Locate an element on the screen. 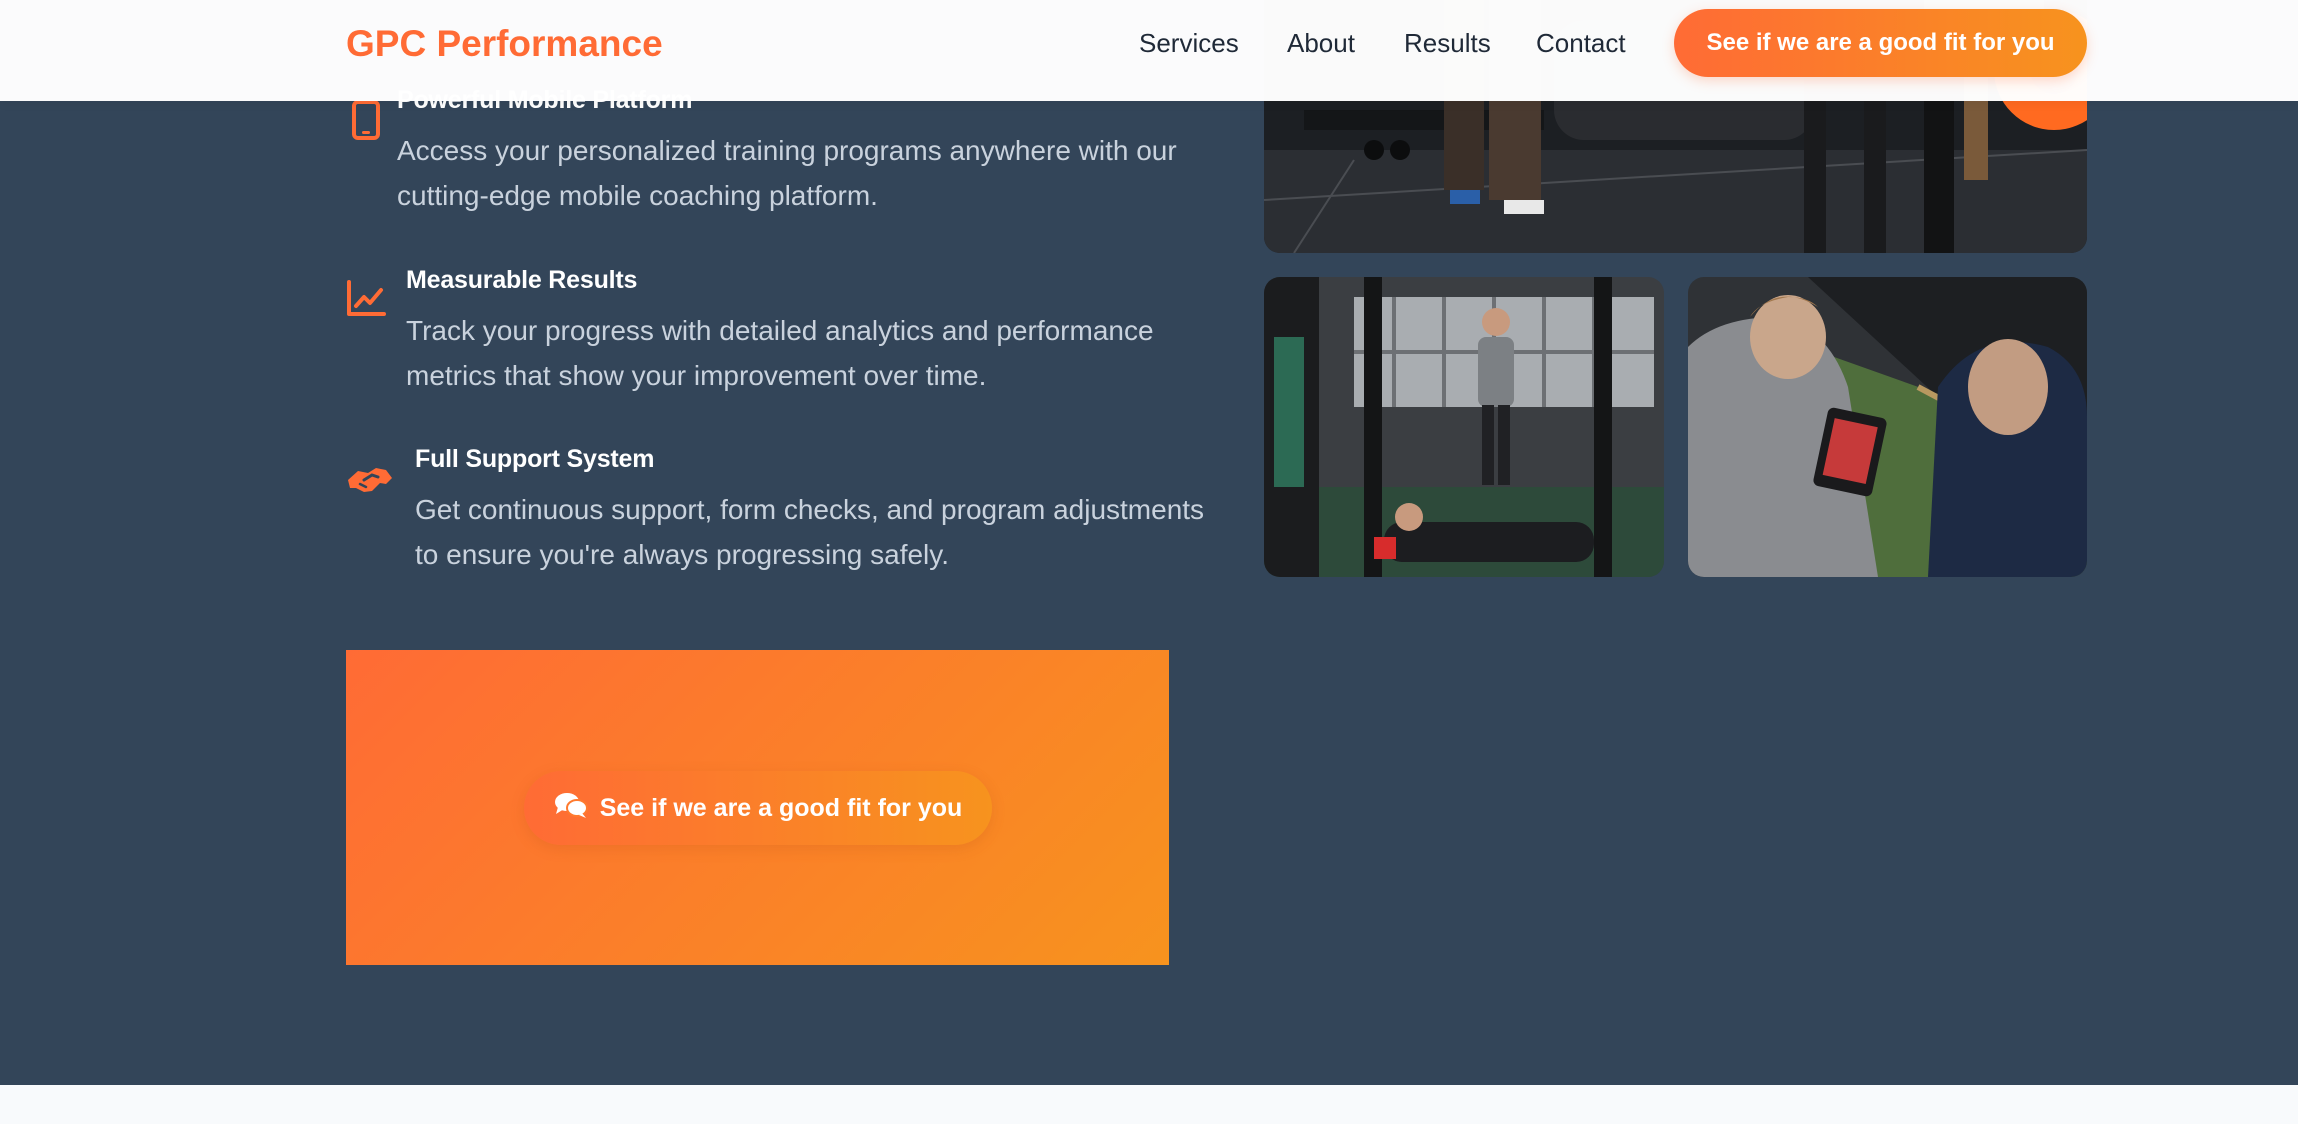 The height and width of the screenshot is (1124, 2298). line-chart-icon is located at coordinates (366, 298).